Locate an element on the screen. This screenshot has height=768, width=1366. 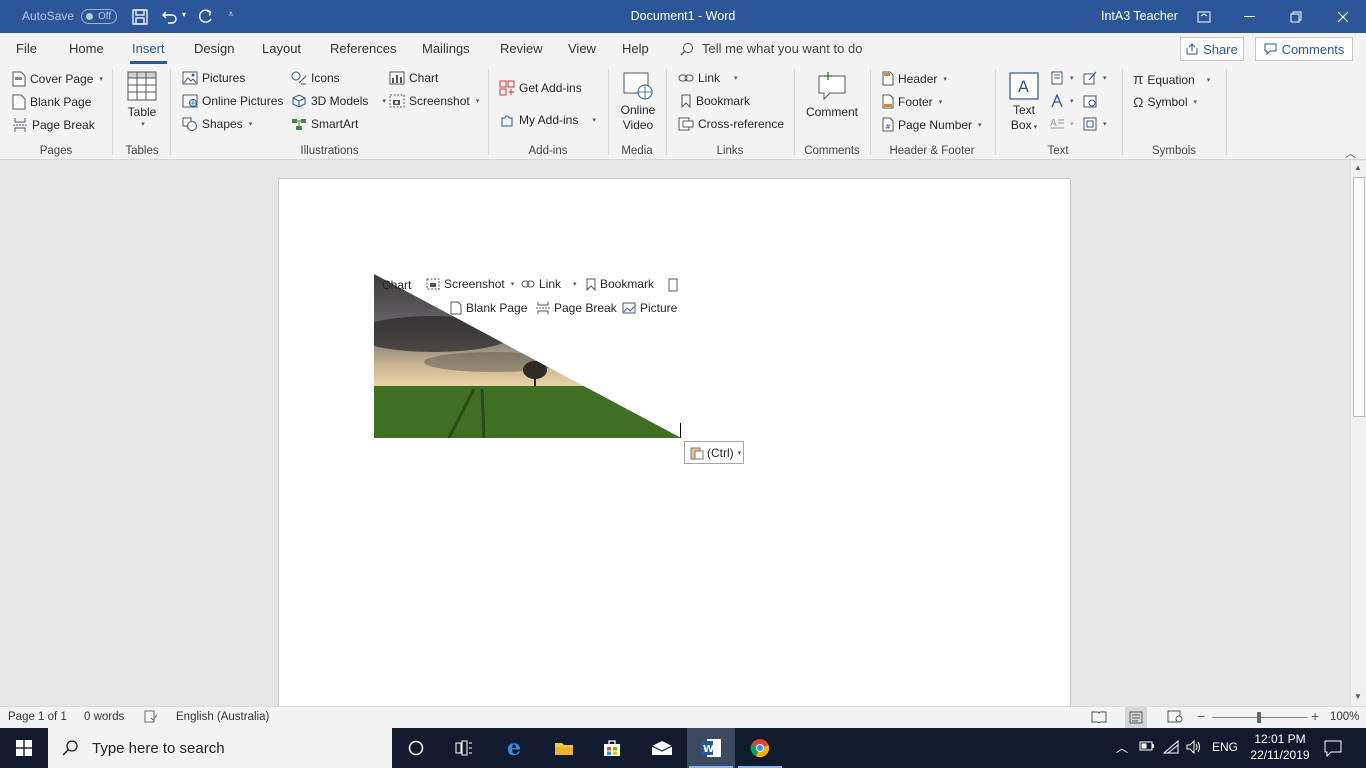
tab-insert: Insert is located at coordinates (148, 52).